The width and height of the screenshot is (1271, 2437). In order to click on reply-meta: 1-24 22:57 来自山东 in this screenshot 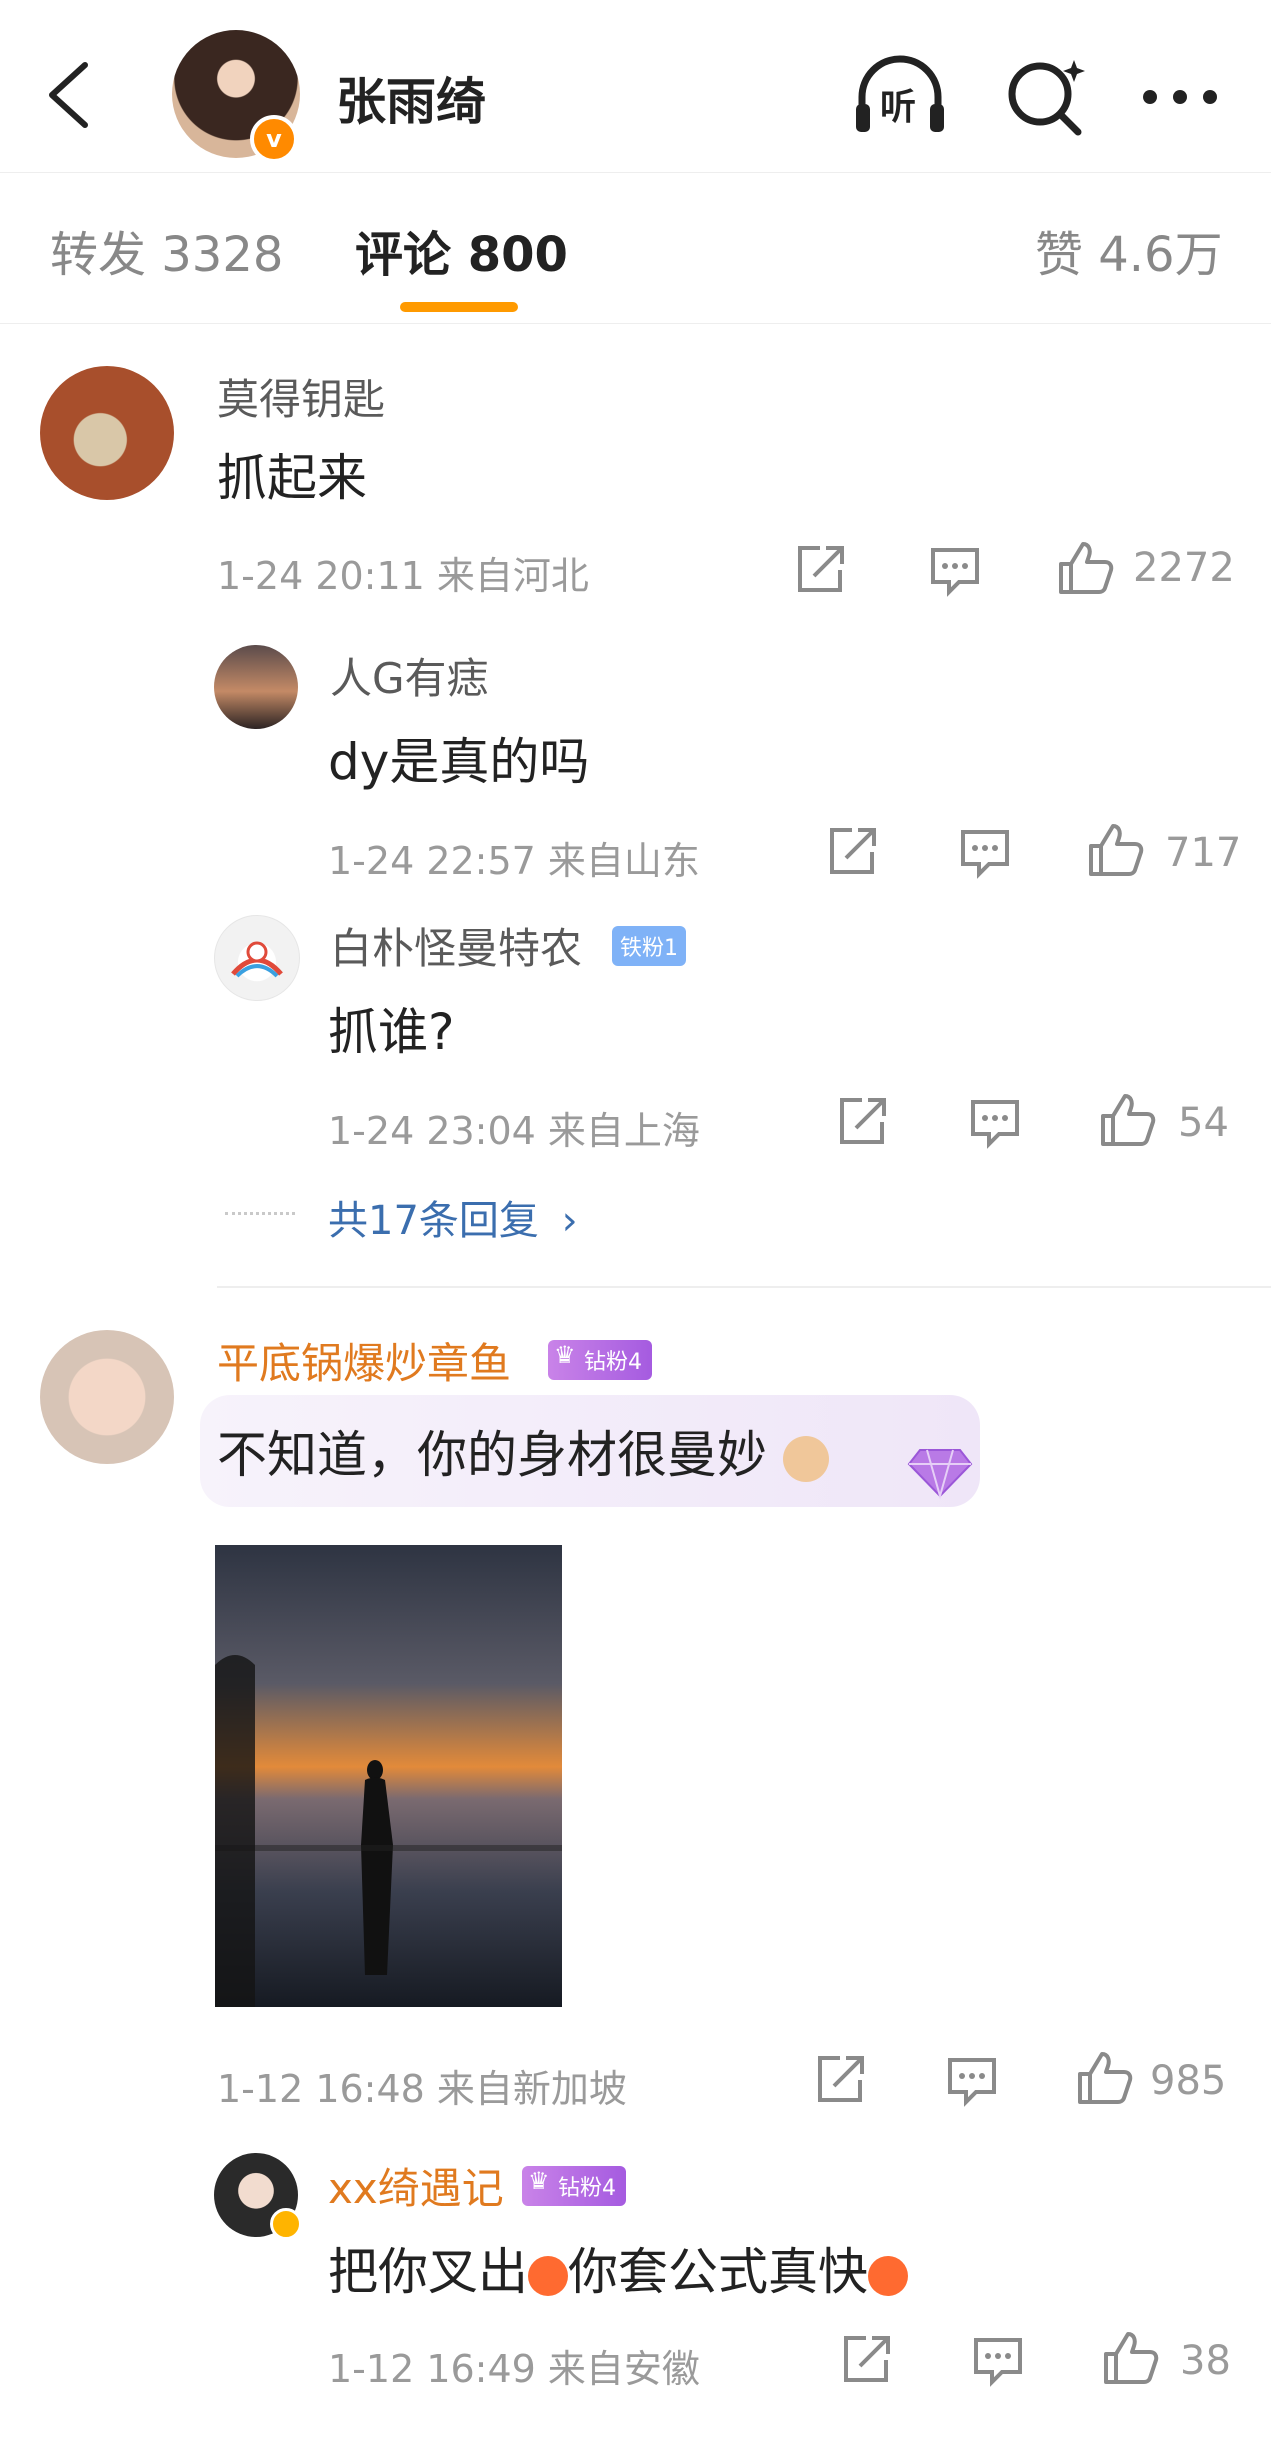, I will do `click(514, 861)`.